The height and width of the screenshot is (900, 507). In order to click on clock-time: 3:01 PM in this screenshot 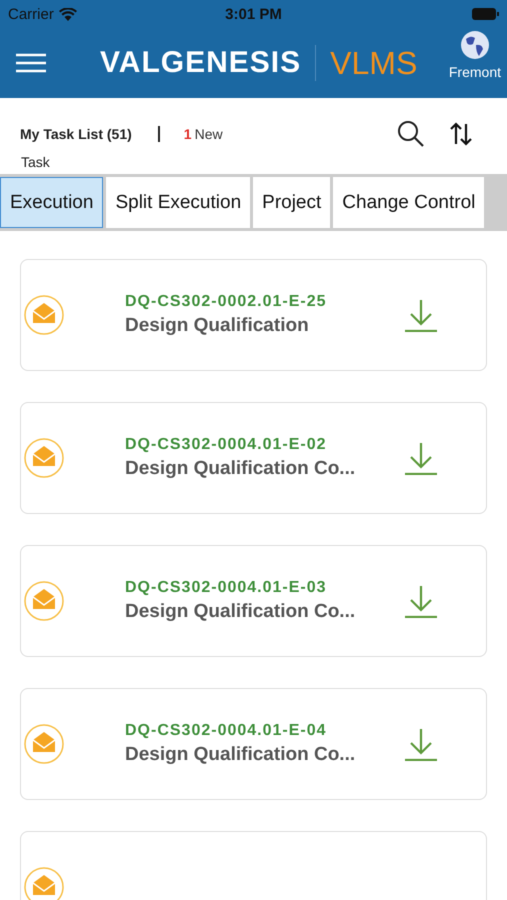, I will do `click(253, 14)`.